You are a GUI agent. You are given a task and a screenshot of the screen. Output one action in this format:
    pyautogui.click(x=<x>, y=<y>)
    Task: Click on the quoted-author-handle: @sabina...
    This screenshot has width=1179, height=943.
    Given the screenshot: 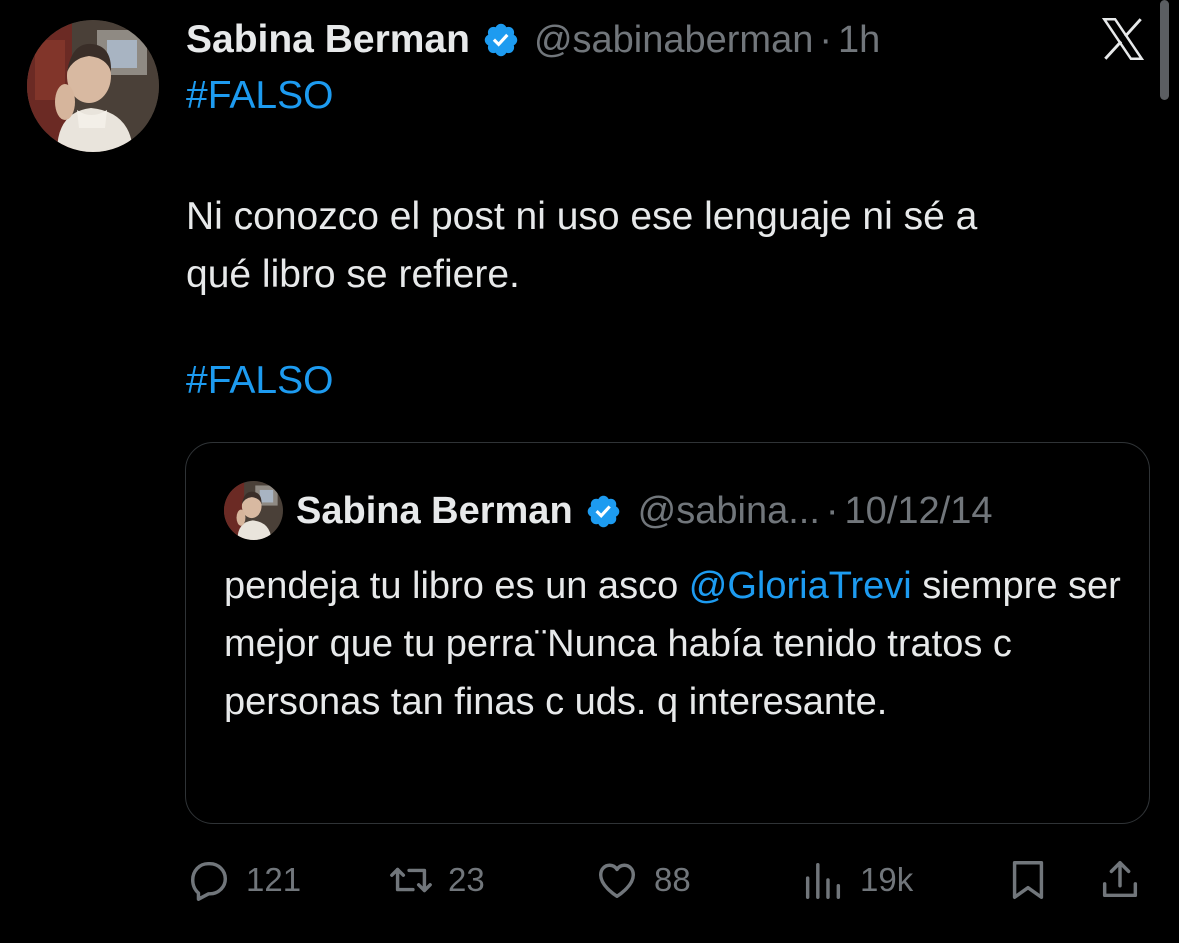 What is the action you would take?
    pyautogui.click(x=728, y=510)
    